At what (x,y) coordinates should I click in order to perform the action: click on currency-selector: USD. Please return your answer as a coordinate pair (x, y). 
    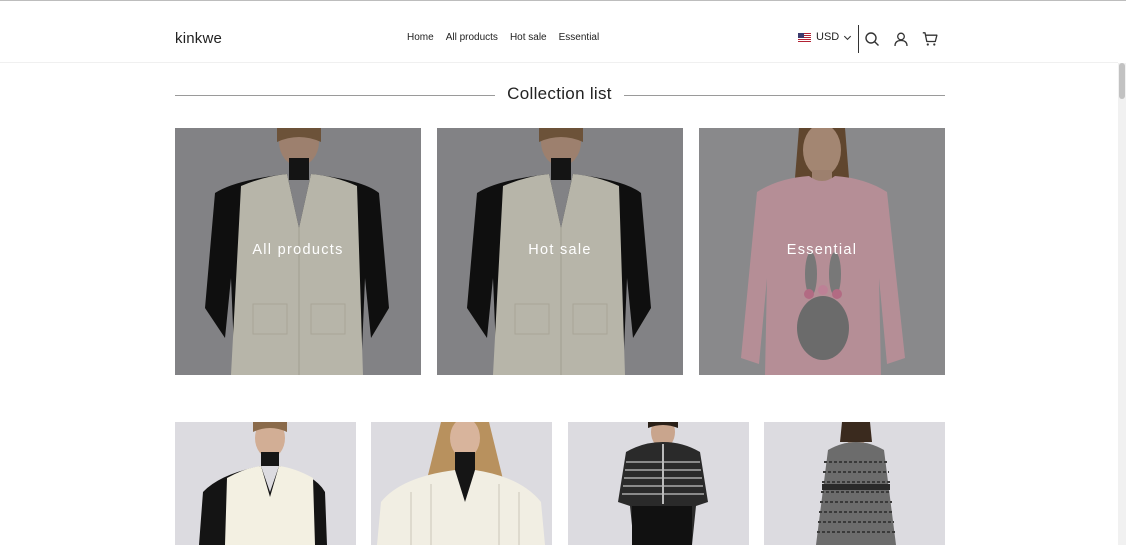
    Looking at the image, I should click on (825, 37).